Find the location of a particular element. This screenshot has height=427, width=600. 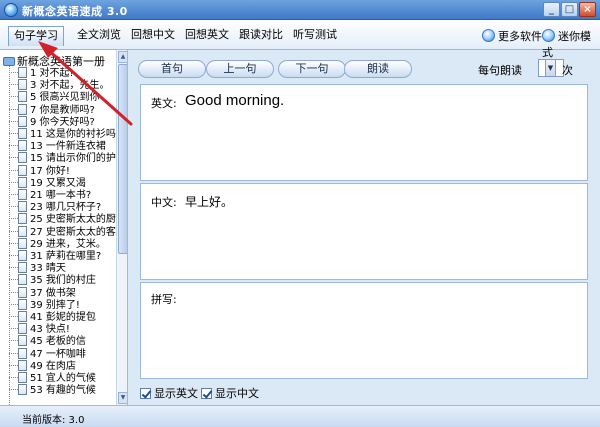

tree-item-label: 11 这是你的衬衫吗 is located at coordinates (73, 134).